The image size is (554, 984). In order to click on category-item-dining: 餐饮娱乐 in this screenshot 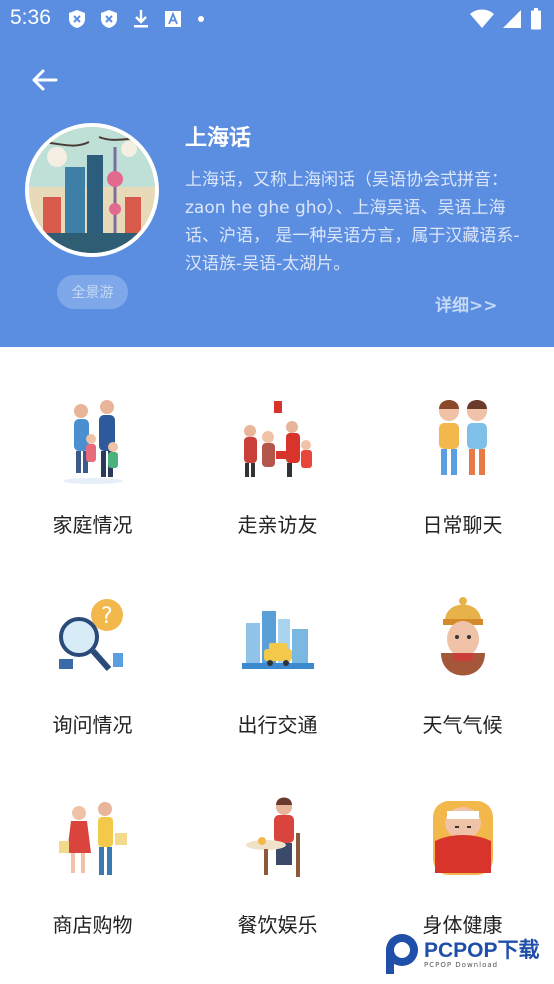, I will do `click(277, 847)`.